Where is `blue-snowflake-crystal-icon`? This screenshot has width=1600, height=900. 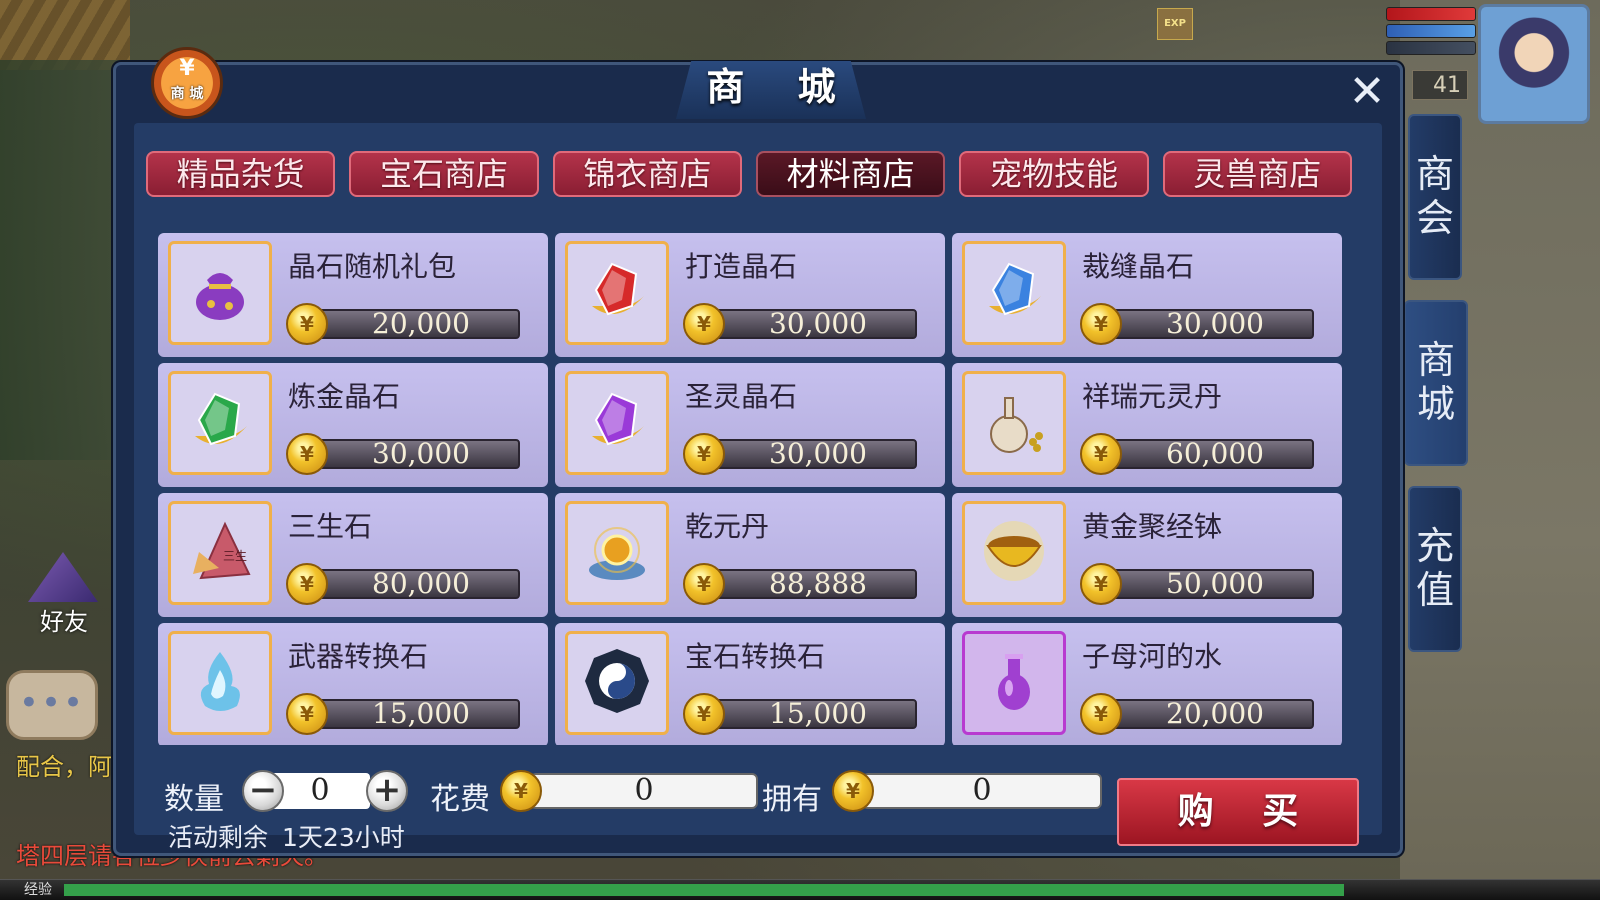
blue-snowflake-crystal-icon is located at coordinates (1014, 293).